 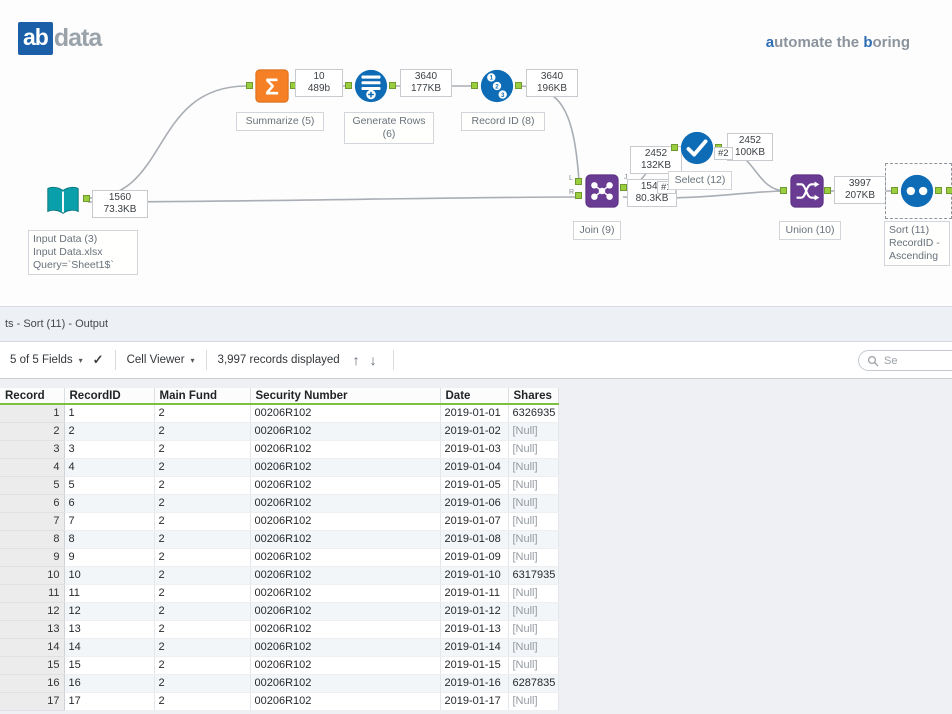 I want to click on data-cell: 5, so click(x=109, y=485).